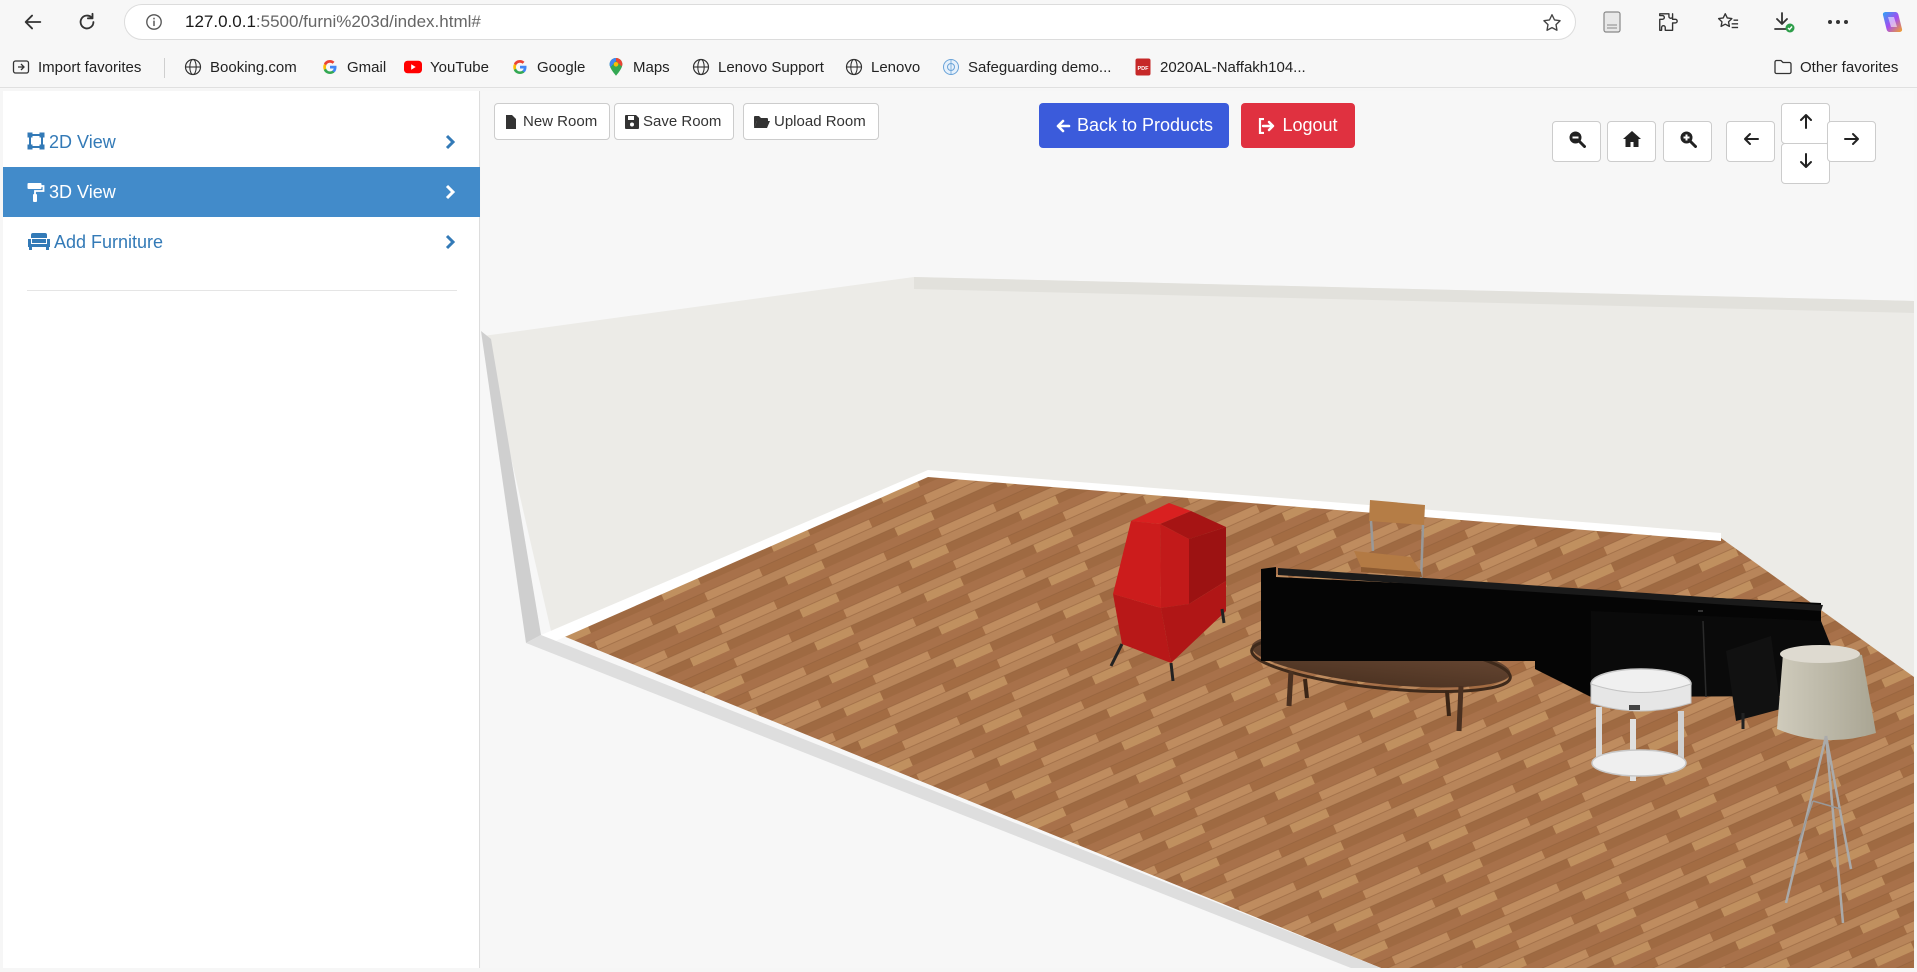  I want to click on sidebar-divider, so click(242, 290).